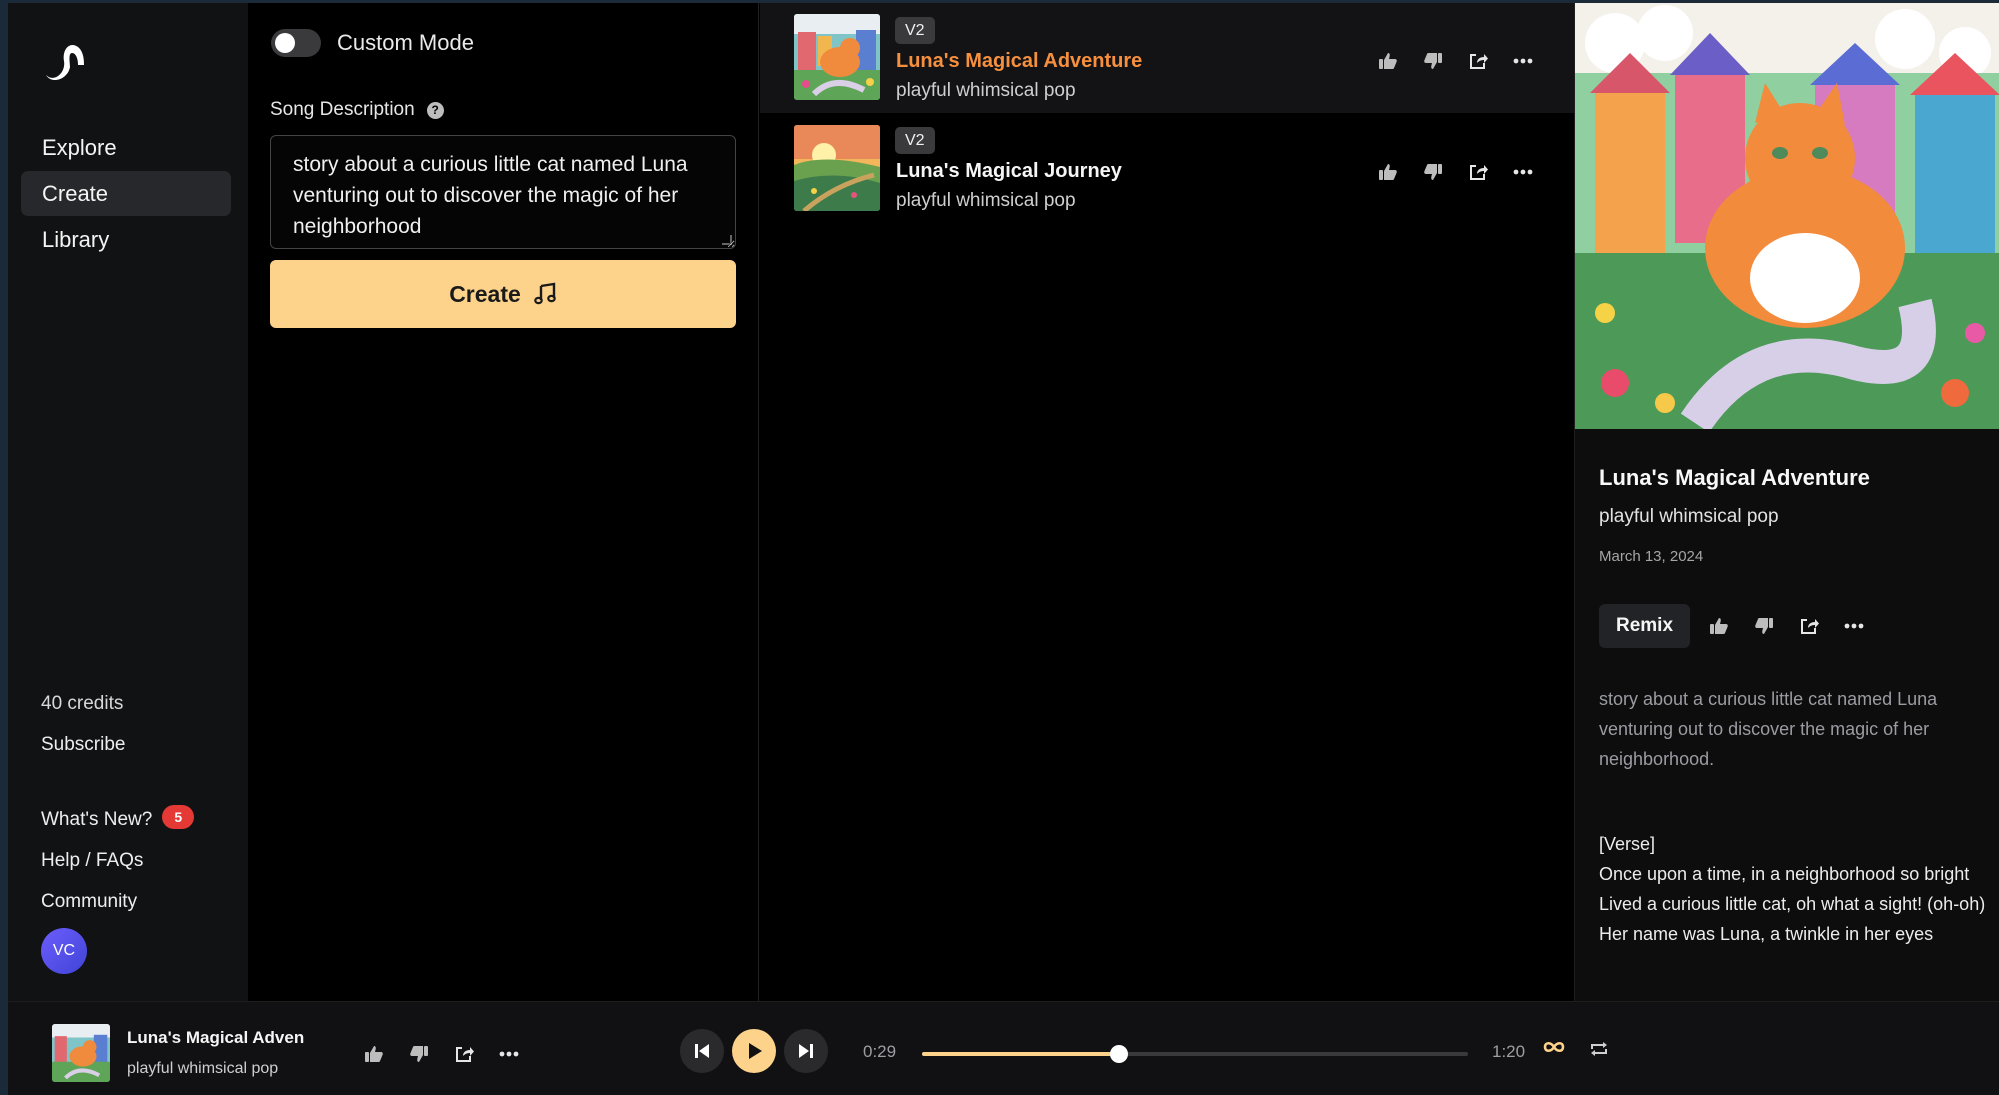 The height and width of the screenshot is (1095, 1999). Describe the element at coordinates (296, 43) in the screenshot. I see `custom-mode-toggle` at that location.